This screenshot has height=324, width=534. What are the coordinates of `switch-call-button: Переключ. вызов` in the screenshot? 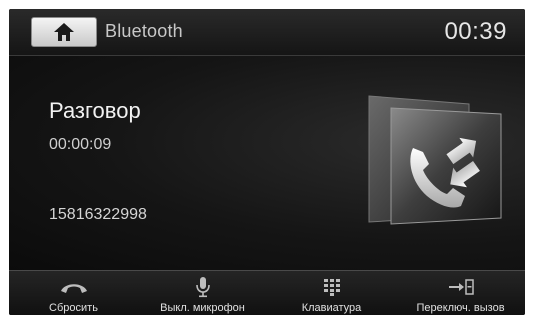 It's located at (460, 293).